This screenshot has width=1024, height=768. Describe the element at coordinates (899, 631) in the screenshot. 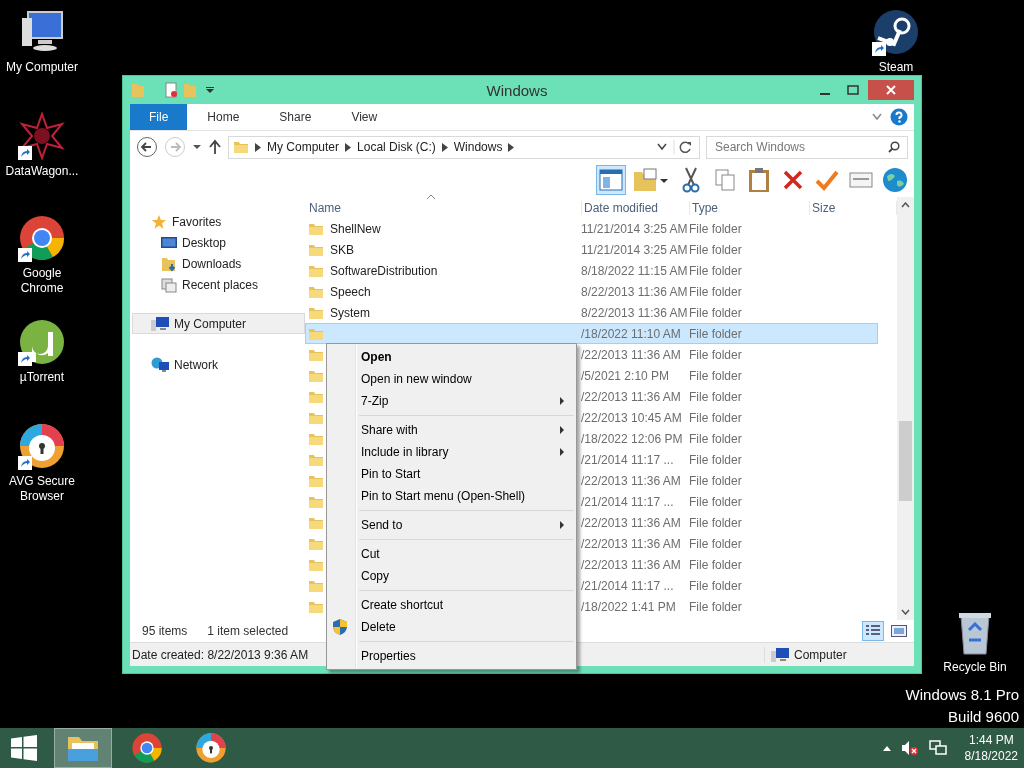

I see `tiles-icon` at that location.